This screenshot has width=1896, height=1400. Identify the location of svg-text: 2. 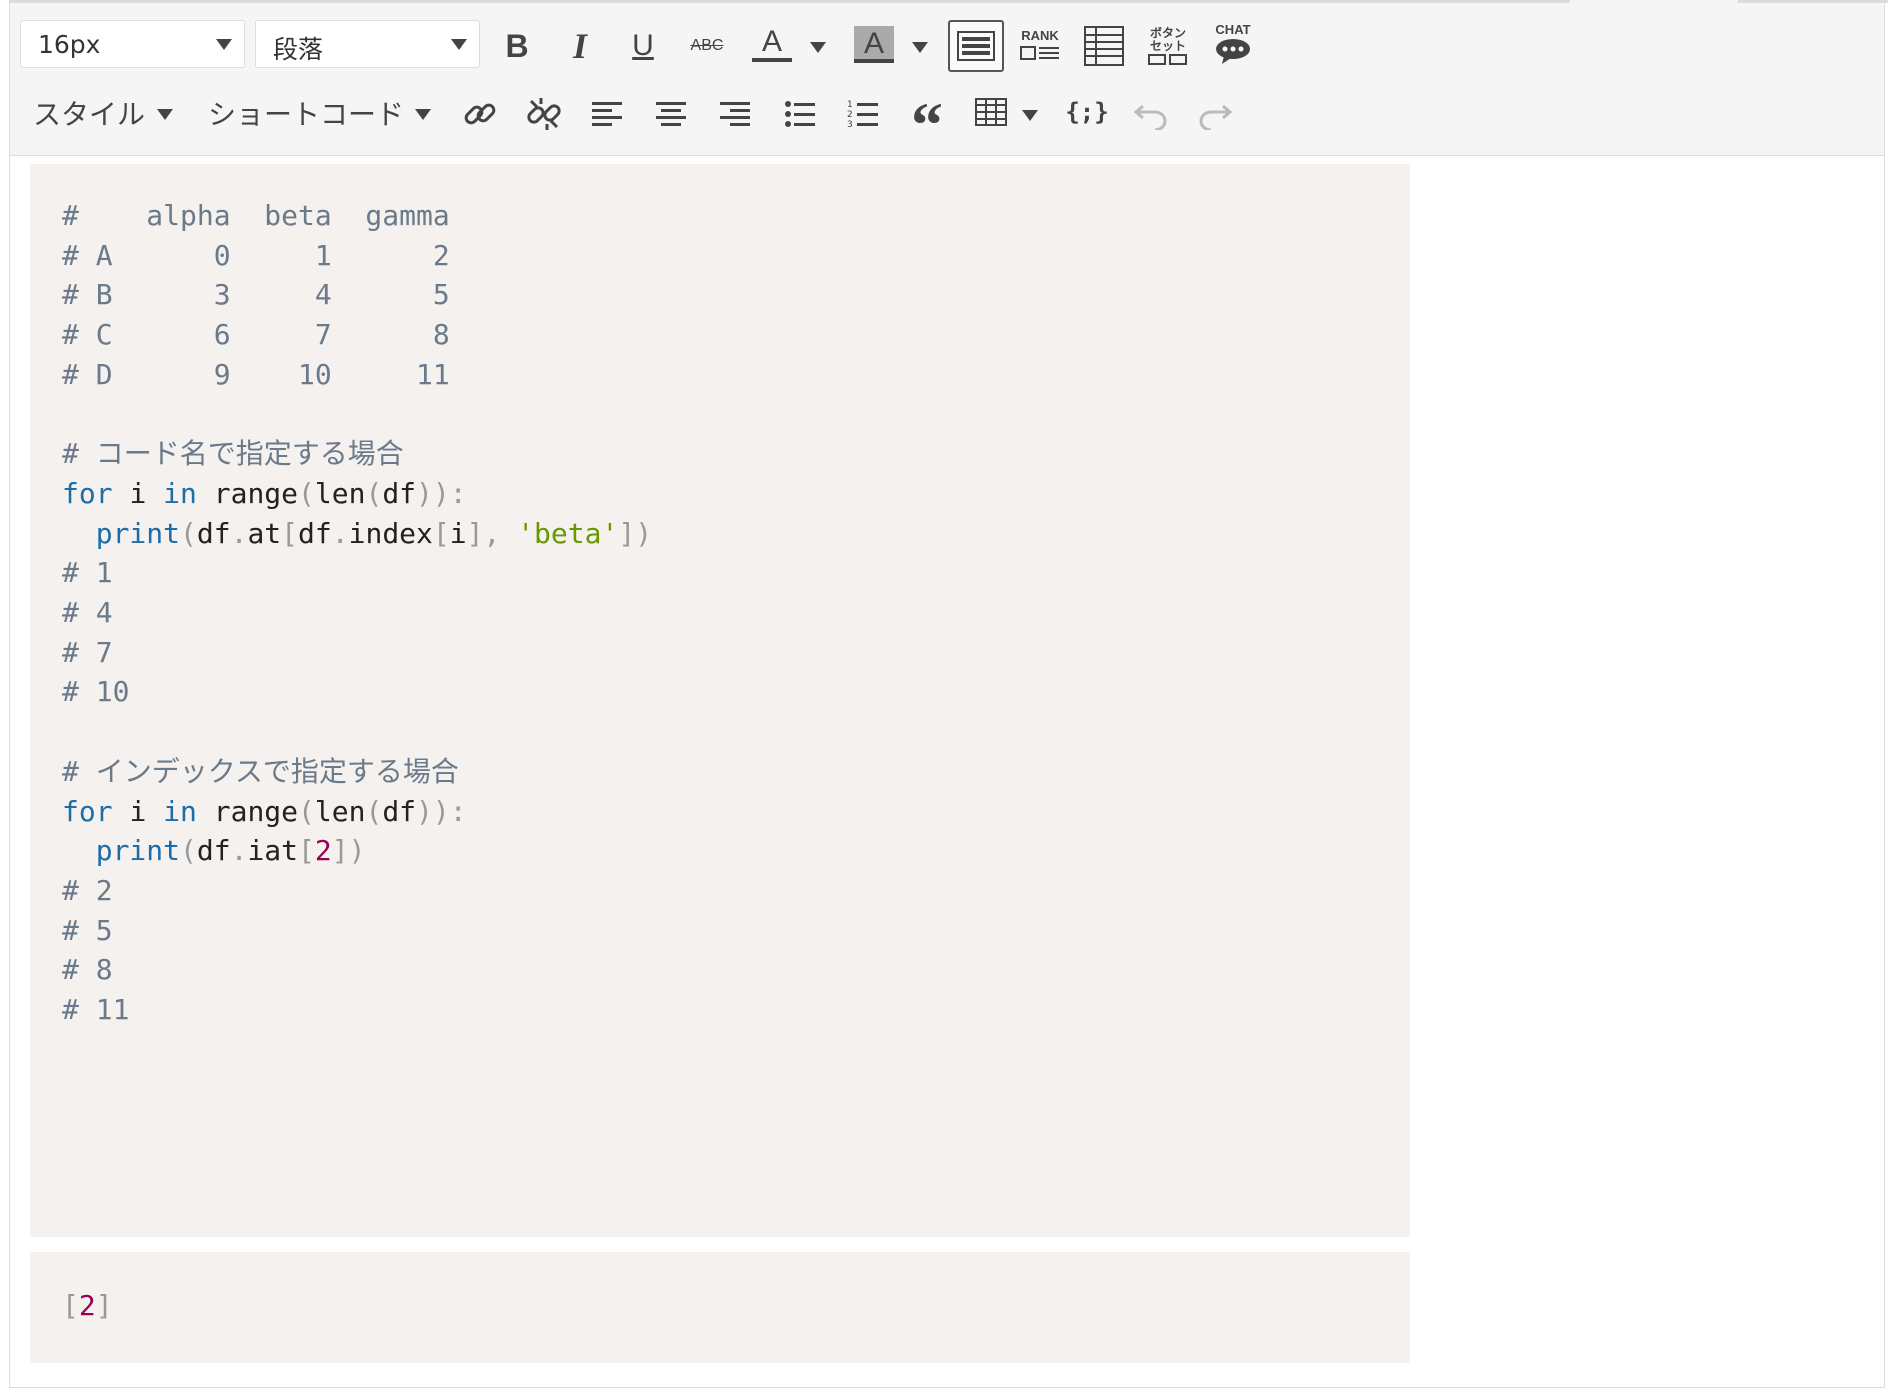
(850, 115).